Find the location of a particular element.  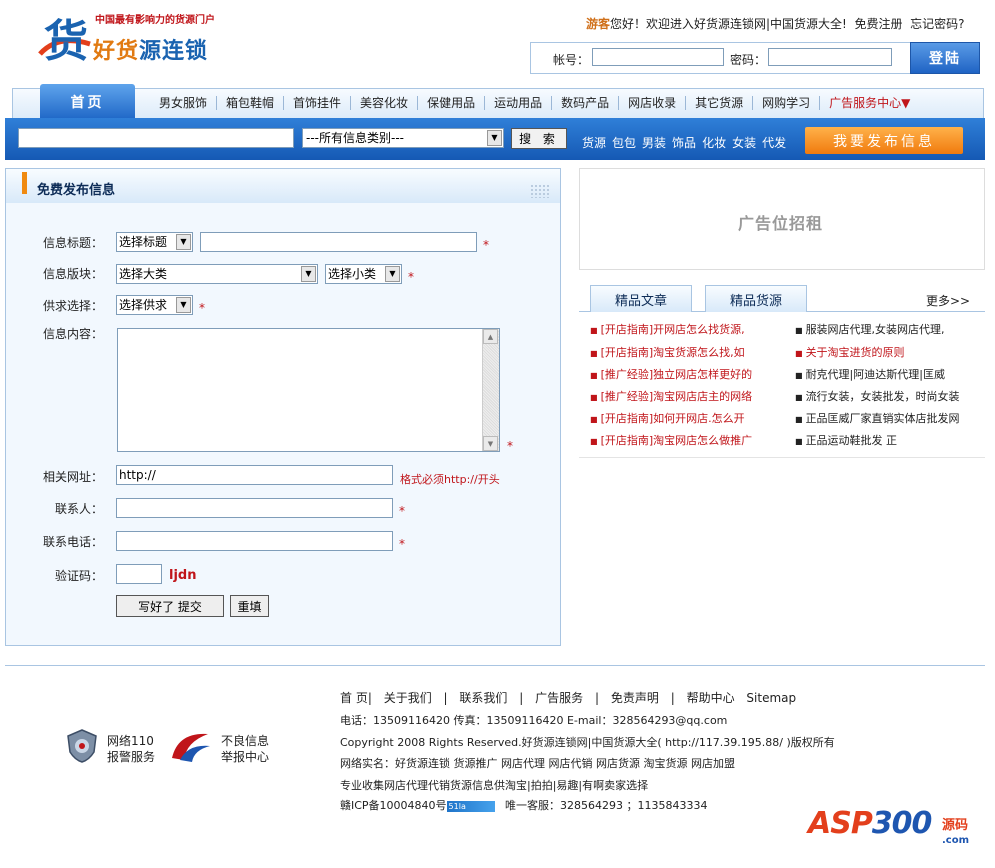

login-button: 登陆 is located at coordinates (945, 58).